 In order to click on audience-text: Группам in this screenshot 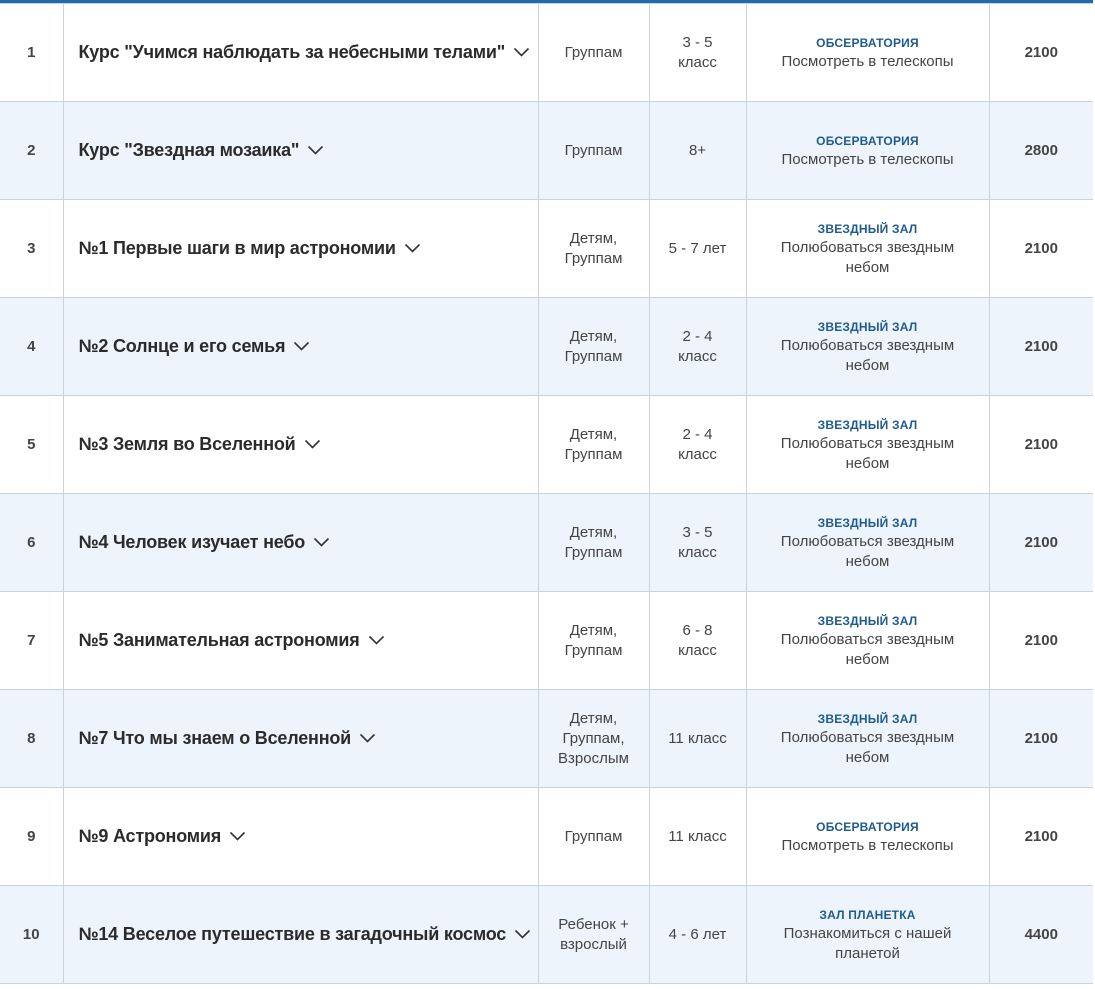, I will do `click(594, 151)`.